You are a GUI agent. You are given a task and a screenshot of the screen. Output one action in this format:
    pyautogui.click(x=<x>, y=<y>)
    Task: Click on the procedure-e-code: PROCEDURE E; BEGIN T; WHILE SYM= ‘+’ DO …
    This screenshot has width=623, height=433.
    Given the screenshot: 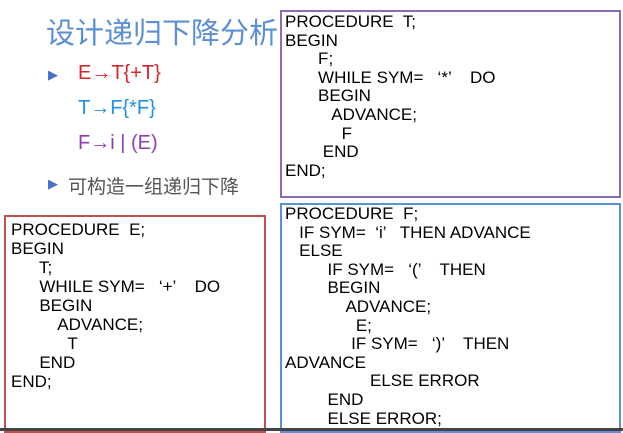 What is the action you would take?
    pyautogui.click(x=116, y=305)
    